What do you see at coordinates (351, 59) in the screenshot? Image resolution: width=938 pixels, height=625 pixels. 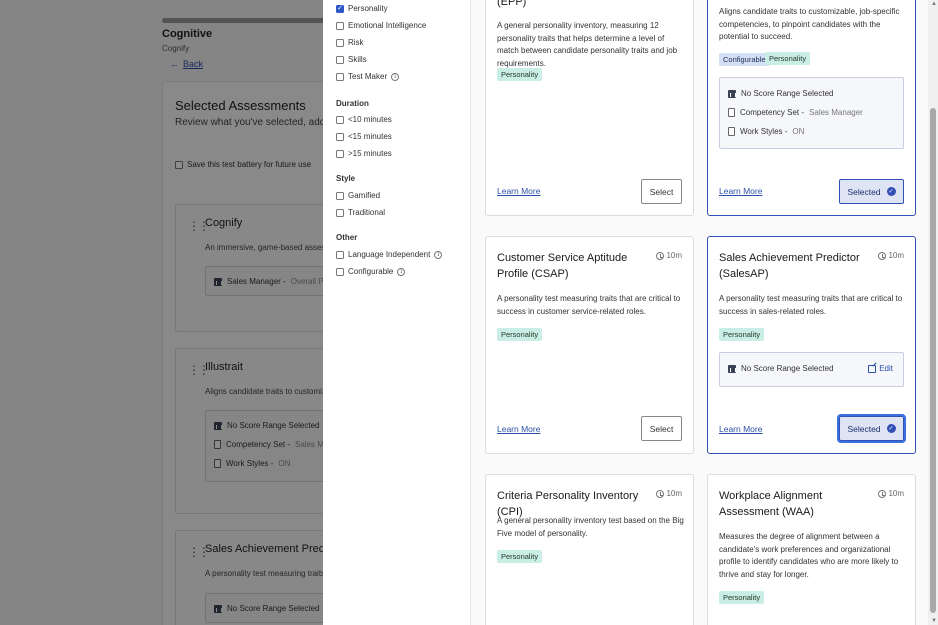 I see `filter-skills: Skills` at bounding box center [351, 59].